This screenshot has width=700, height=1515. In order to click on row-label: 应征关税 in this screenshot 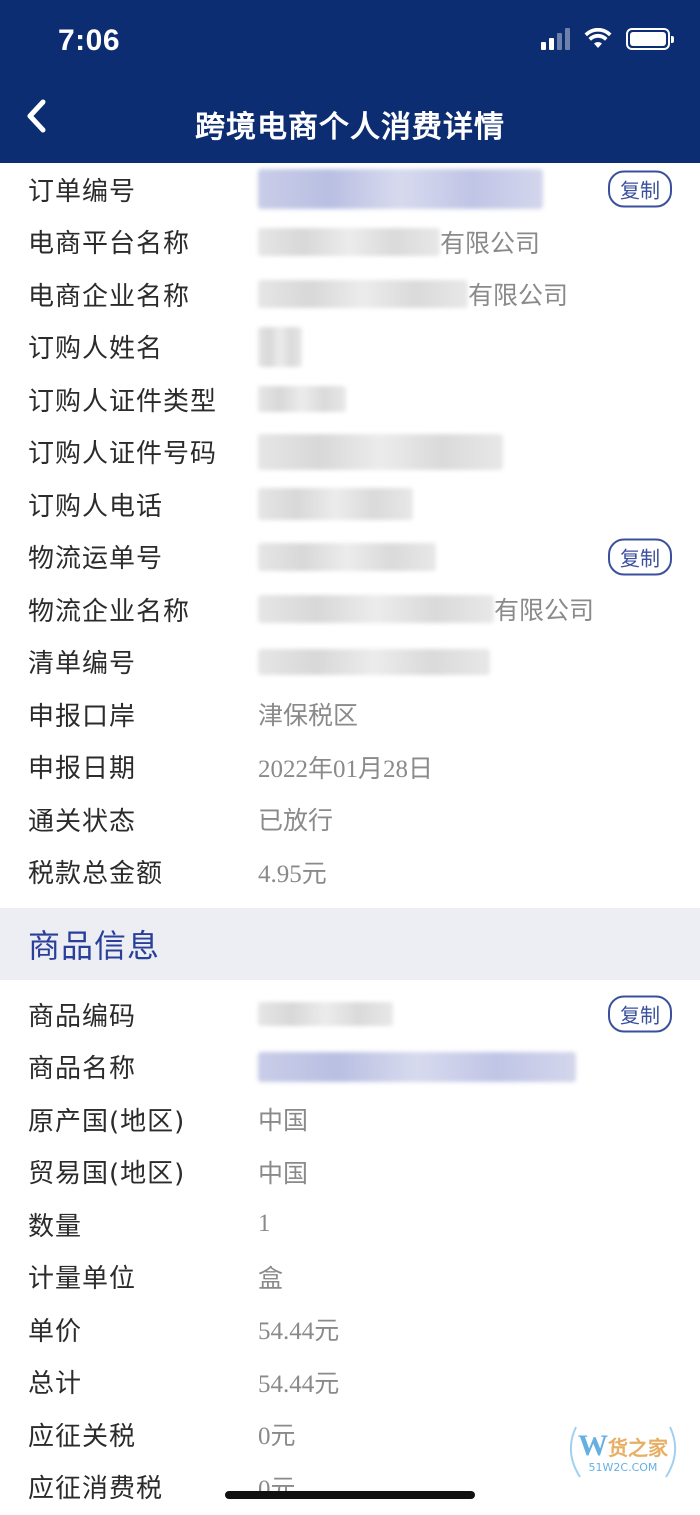, I will do `click(82, 1436)`.